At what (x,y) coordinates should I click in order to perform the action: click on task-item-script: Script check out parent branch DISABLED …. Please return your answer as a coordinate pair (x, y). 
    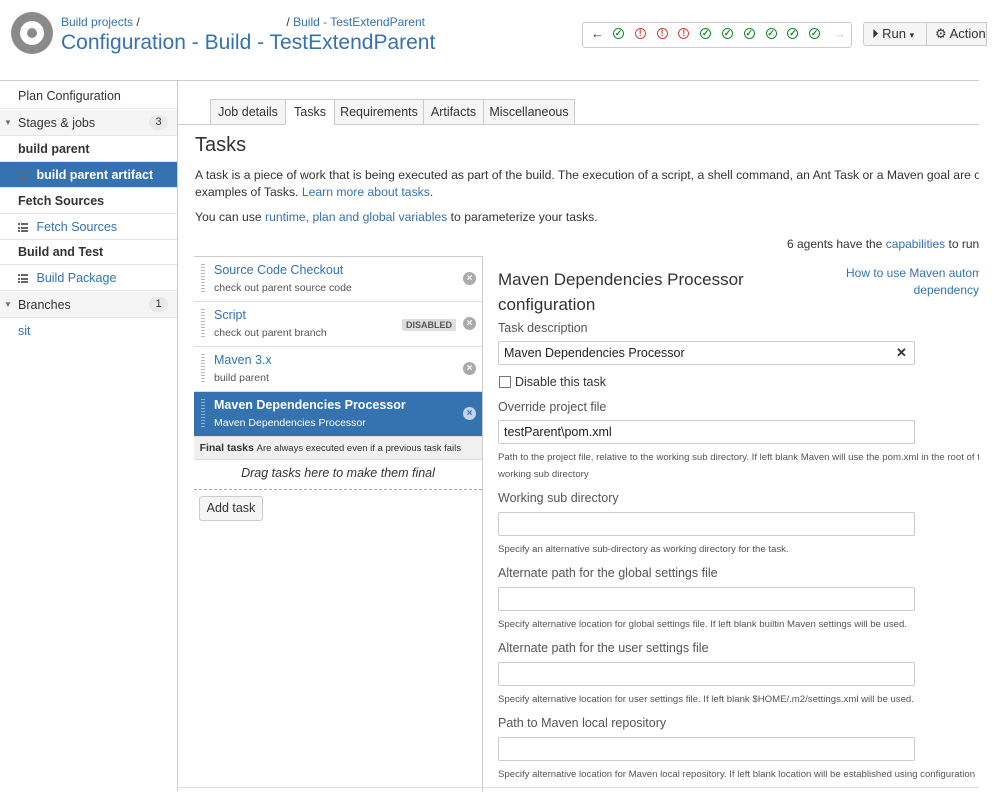
    Looking at the image, I should click on (338, 324).